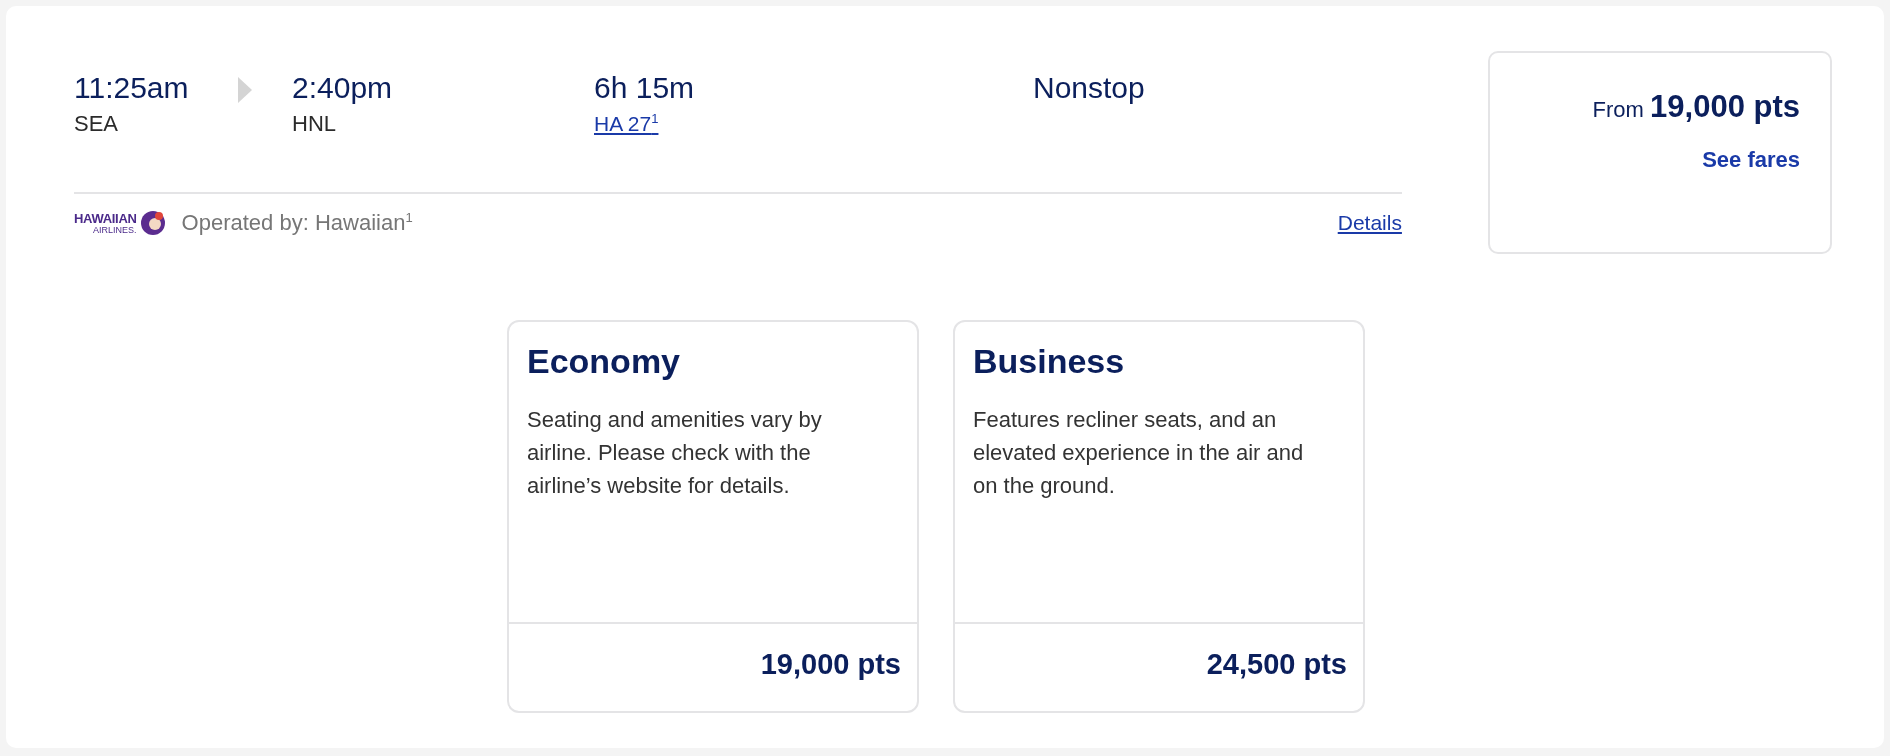 This screenshot has height=756, width=1890. What do you see at coordinates (645, 88) in the screenshot?
I see `flight-duration: 6h 15m` at bounding box center [645, 88].